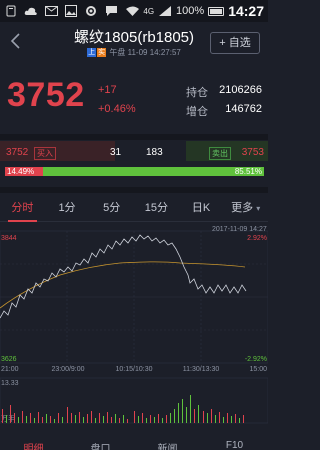 This screenshot has width=320, height=450. What do you see at coordinates (111, 208) in the screenshot?
I see `tab-5min: 5分` at bounding box center [111, 208].